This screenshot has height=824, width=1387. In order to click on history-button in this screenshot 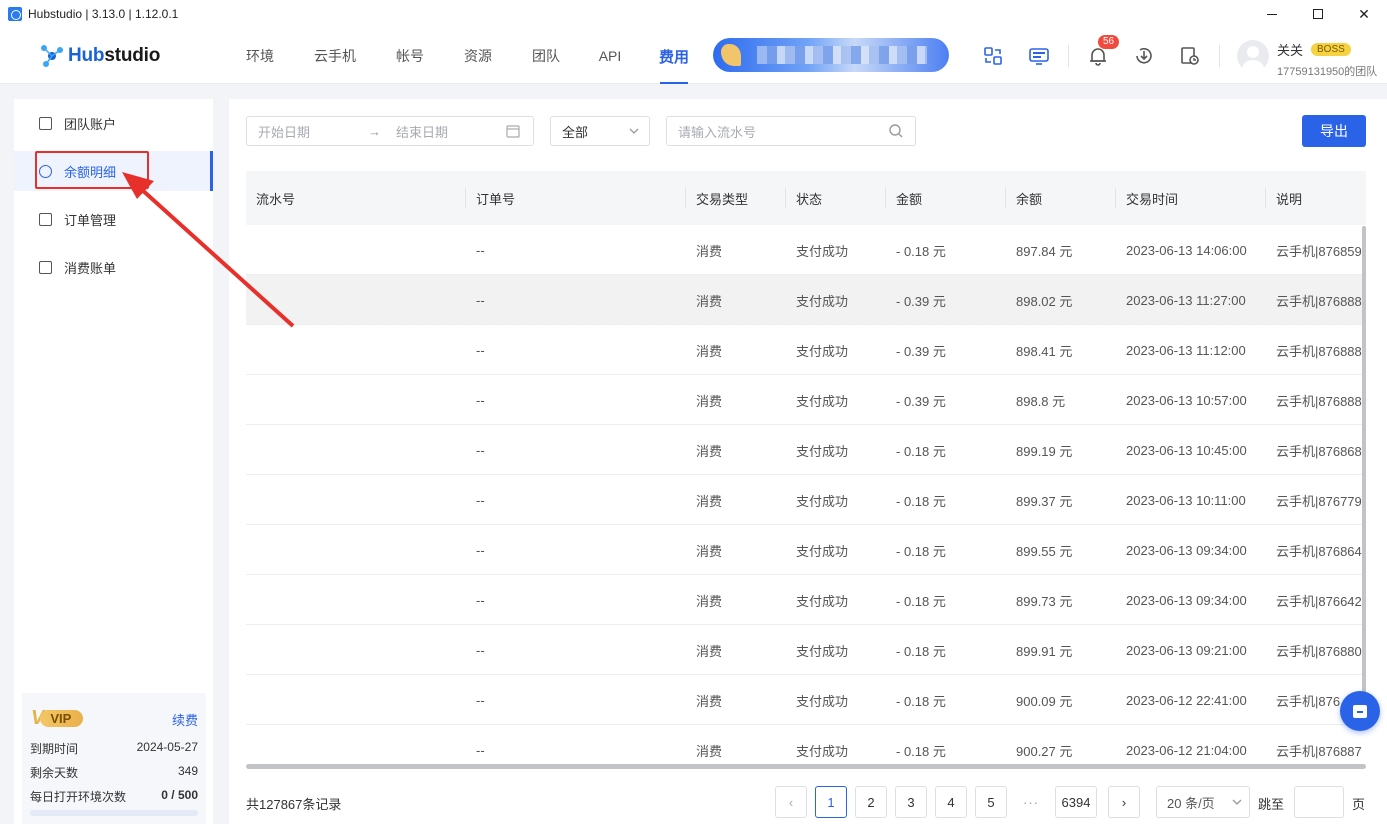, I will do `click(1190, 56)`.